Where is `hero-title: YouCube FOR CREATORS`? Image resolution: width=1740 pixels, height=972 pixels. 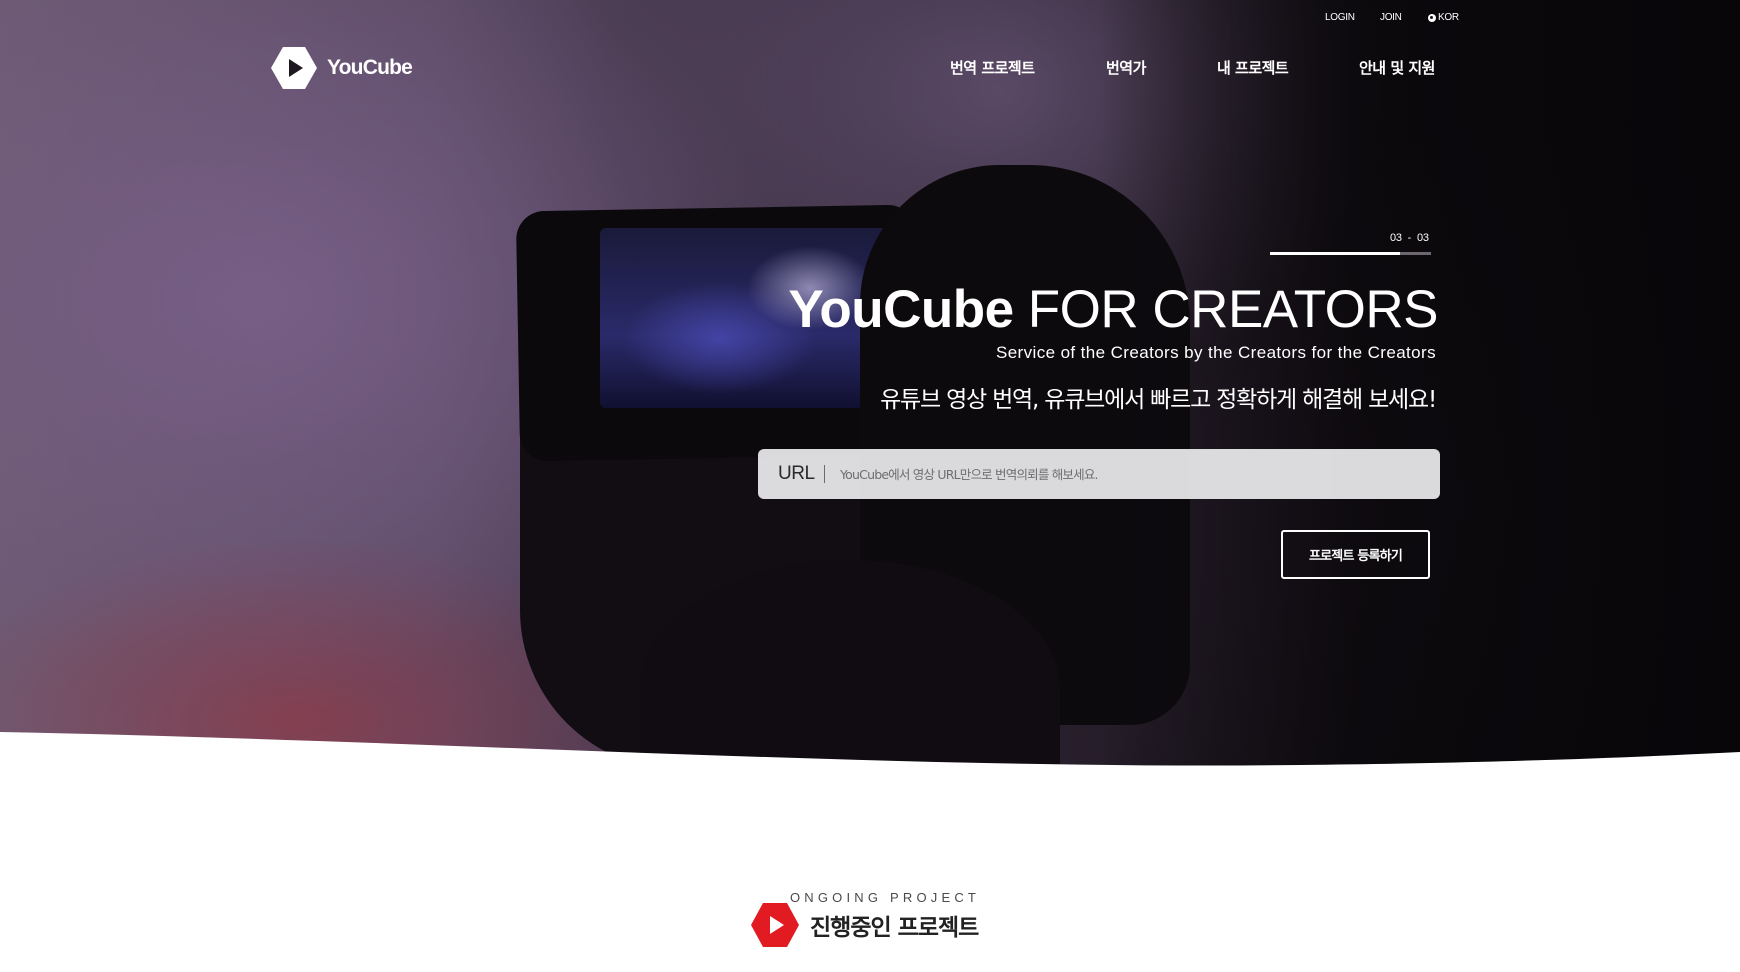 hero-title: YouCube FOR CREATORS is located at coordinates (1113, 310).